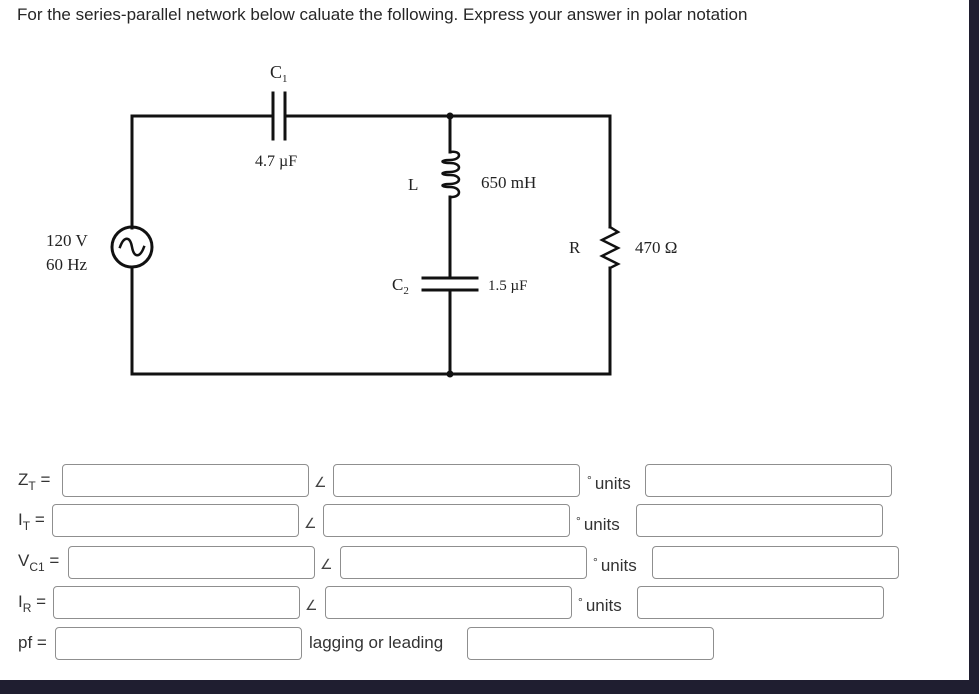 The width and height of the screenshot is (979, 694). What do you see at coordinates (450, 116) in the screenshot?
I see `junction-top` at bounding box center [450, 116].